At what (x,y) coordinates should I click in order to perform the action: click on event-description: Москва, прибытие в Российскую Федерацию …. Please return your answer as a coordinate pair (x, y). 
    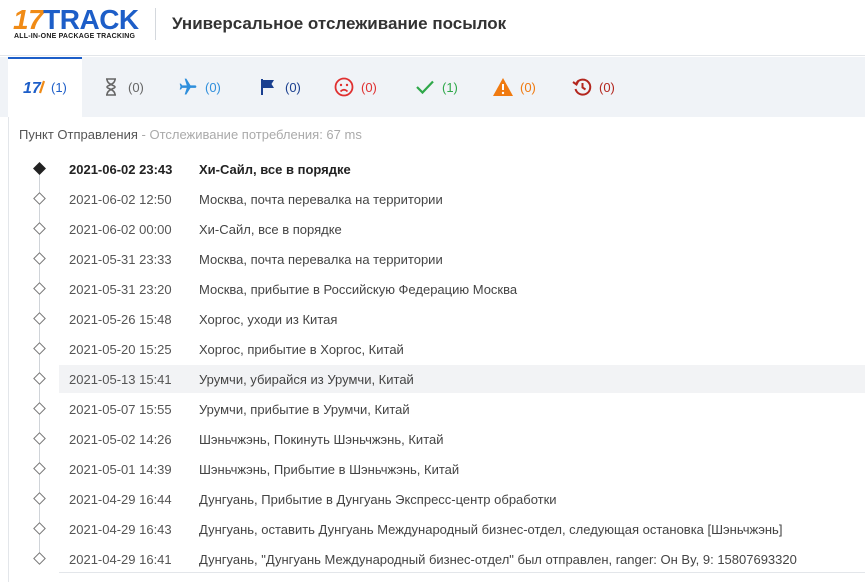
    Looking at the image, I should click on (358, 289).